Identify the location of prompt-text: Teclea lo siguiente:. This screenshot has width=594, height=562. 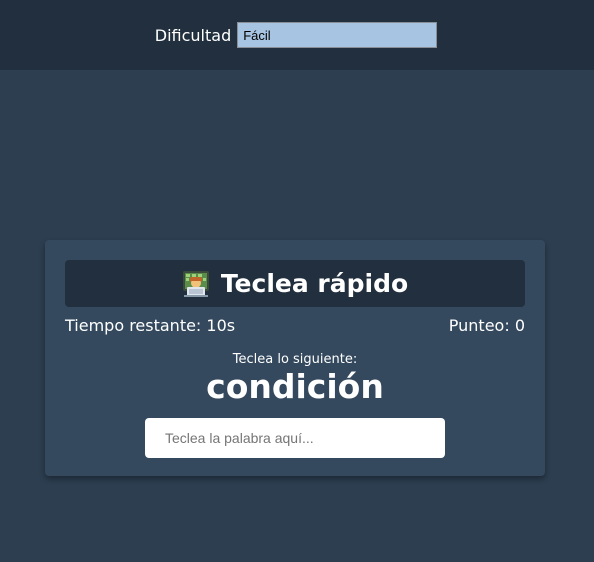
(295, 359).